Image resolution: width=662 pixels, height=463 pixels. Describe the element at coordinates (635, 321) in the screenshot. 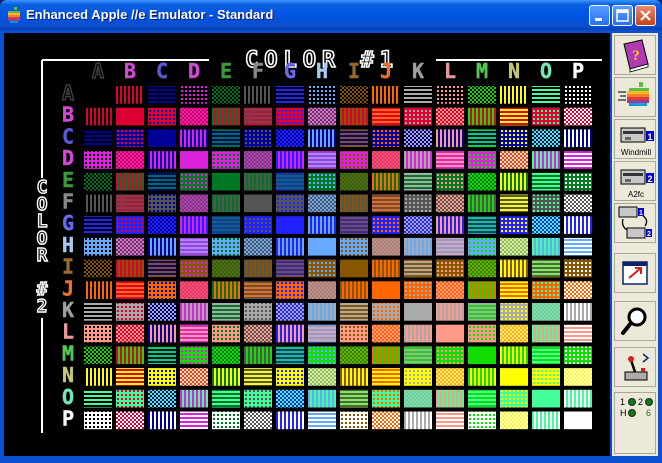

I see `debugger-button` at that location.